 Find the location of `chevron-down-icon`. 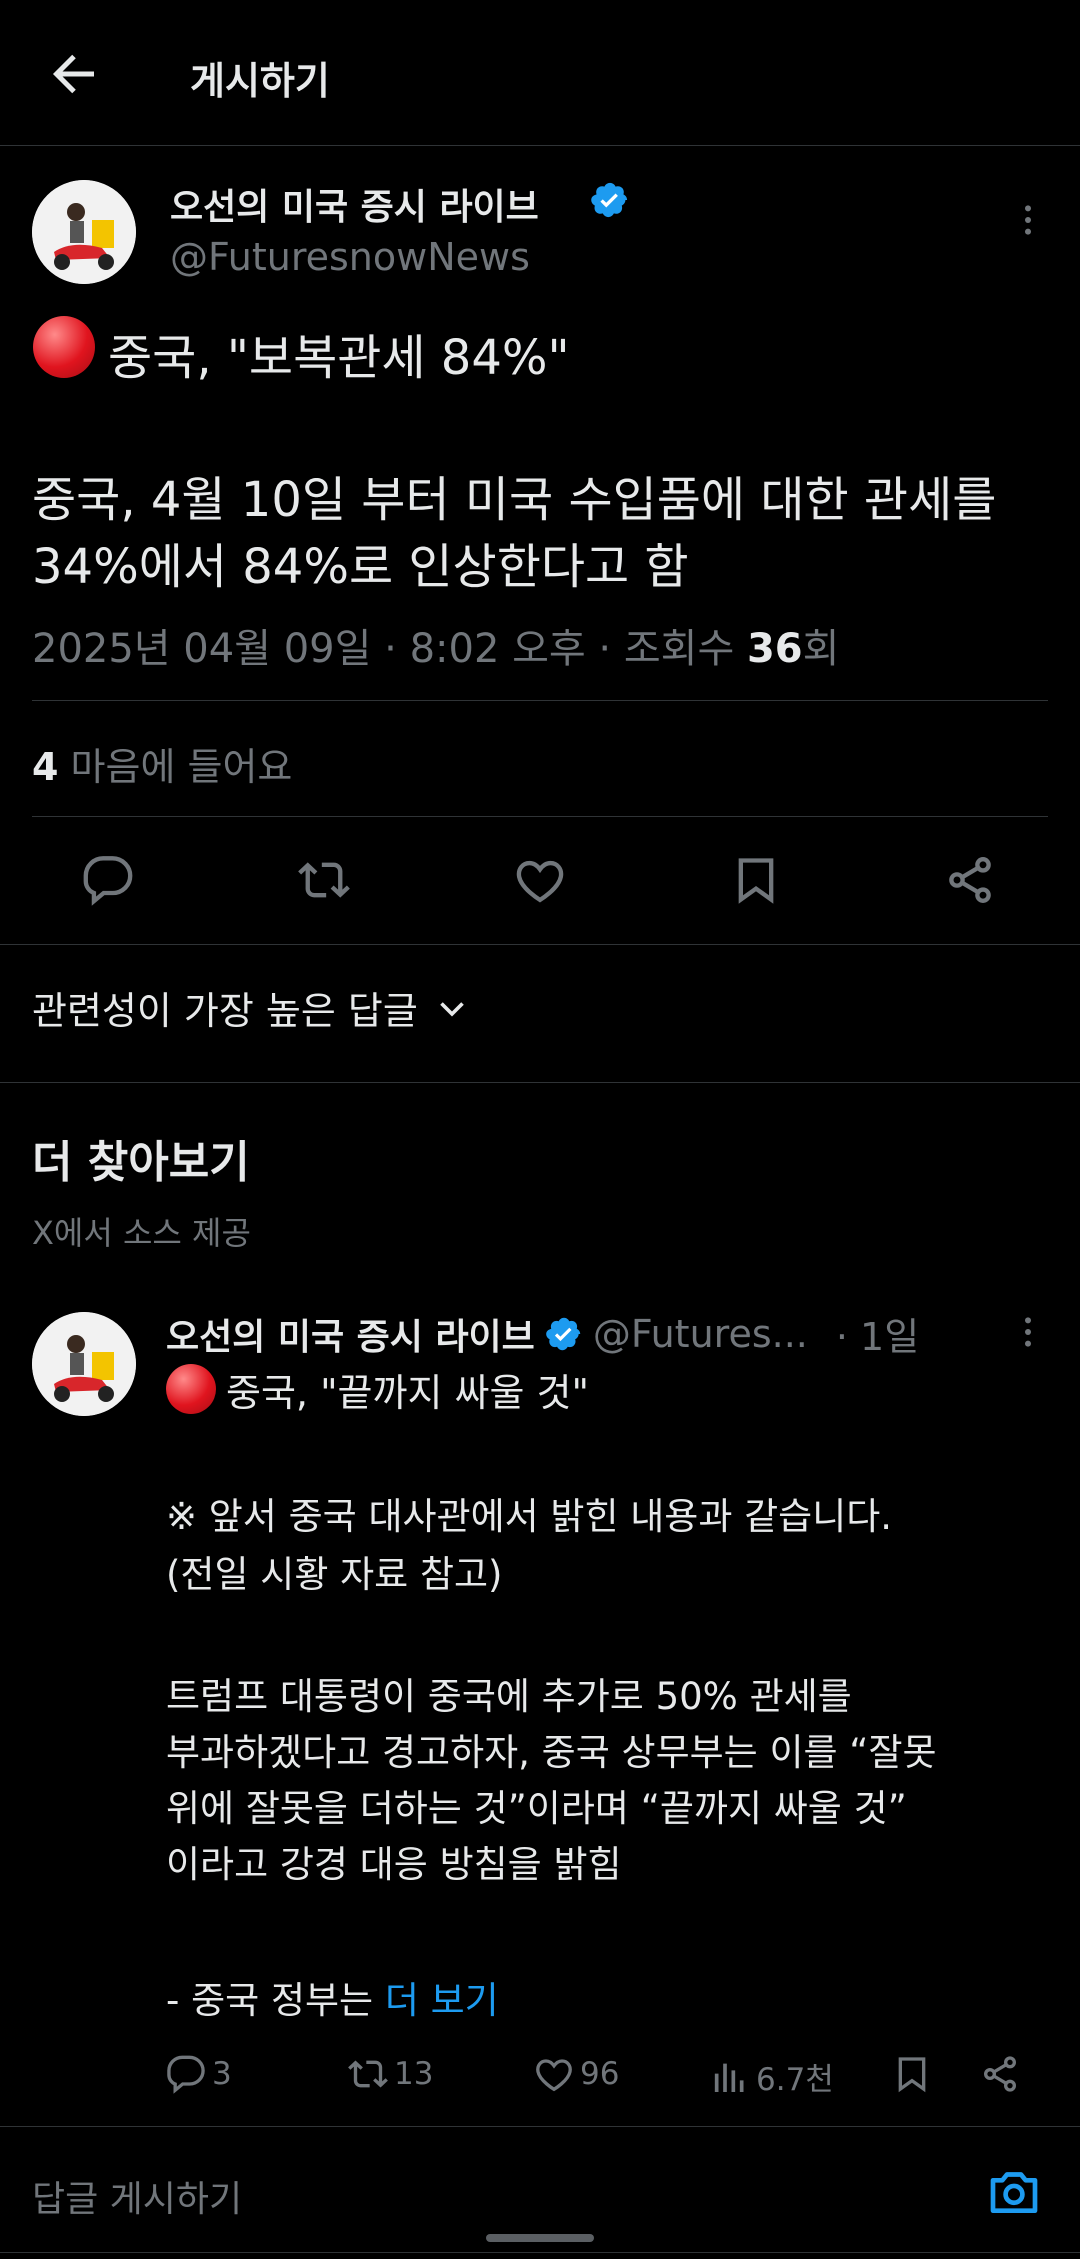

chevron-down-icon is located at coordinates (452, 1009).